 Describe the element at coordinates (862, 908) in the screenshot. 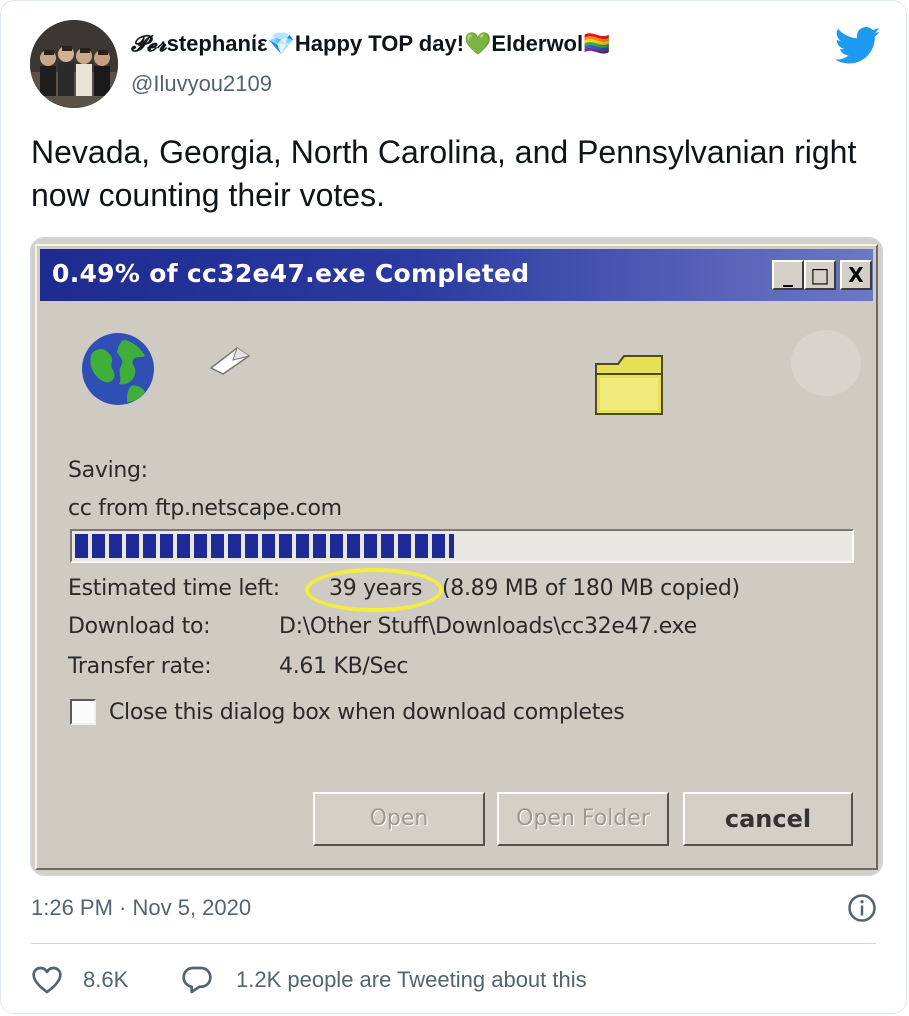

I see `info-icon` at that location.